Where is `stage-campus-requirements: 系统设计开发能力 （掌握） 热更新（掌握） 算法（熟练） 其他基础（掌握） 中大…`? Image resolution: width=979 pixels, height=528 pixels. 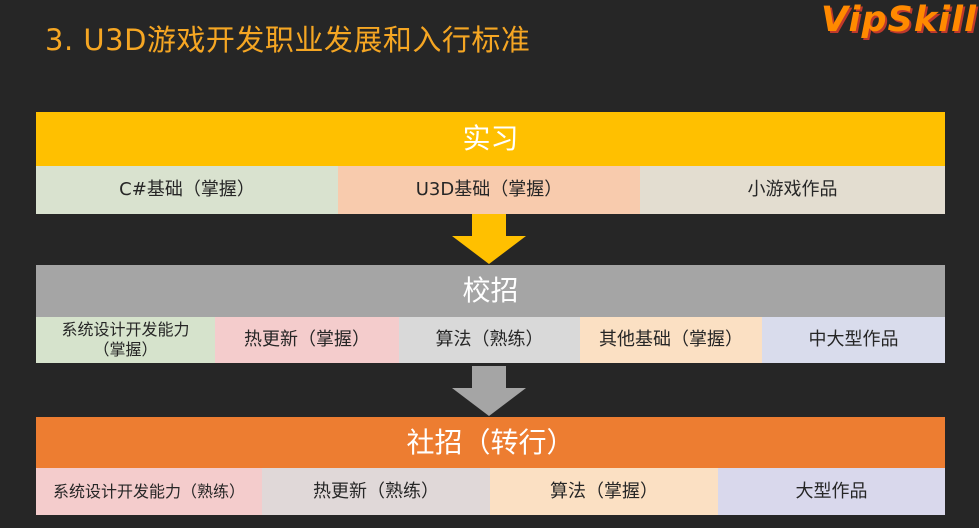
stage-campus-requirements: 系统设计开发能力 （掌握） 热更新（掌握） 算法（熟练） 其他基础（掌握） 中大… is located at coordinates (490, 340).